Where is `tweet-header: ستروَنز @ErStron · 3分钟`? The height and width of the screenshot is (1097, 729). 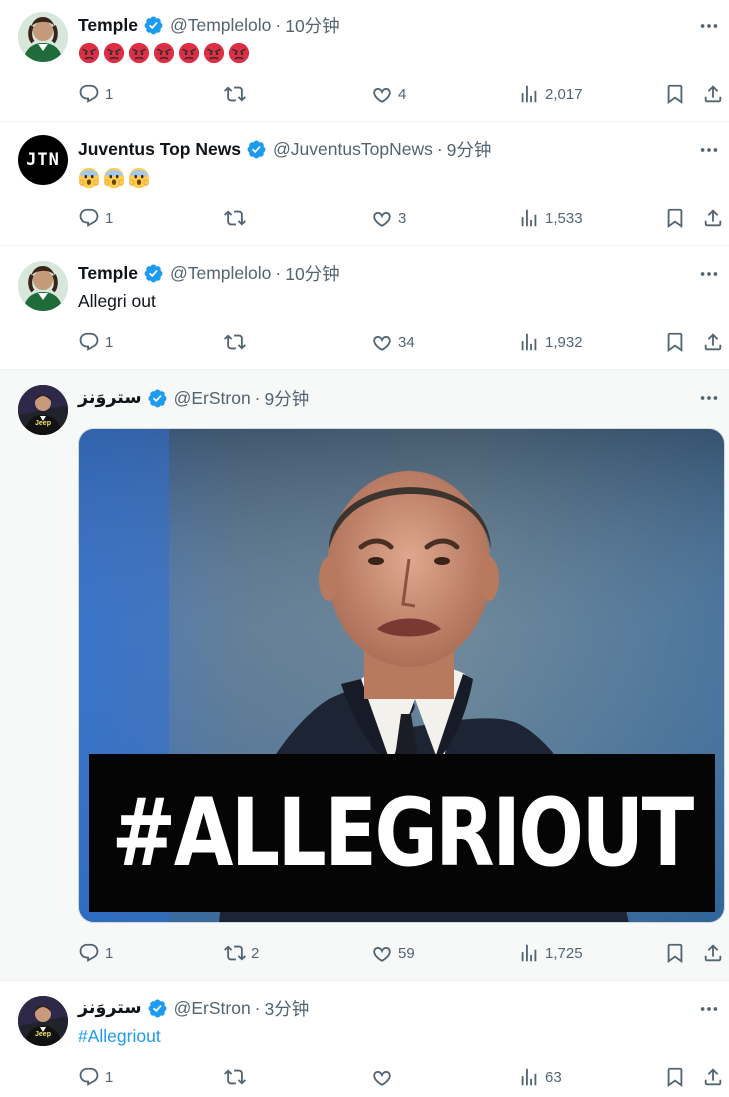
tweet-header: ستروَنز @ErStron · 3分钟 is located at coordinates (193, 1008).